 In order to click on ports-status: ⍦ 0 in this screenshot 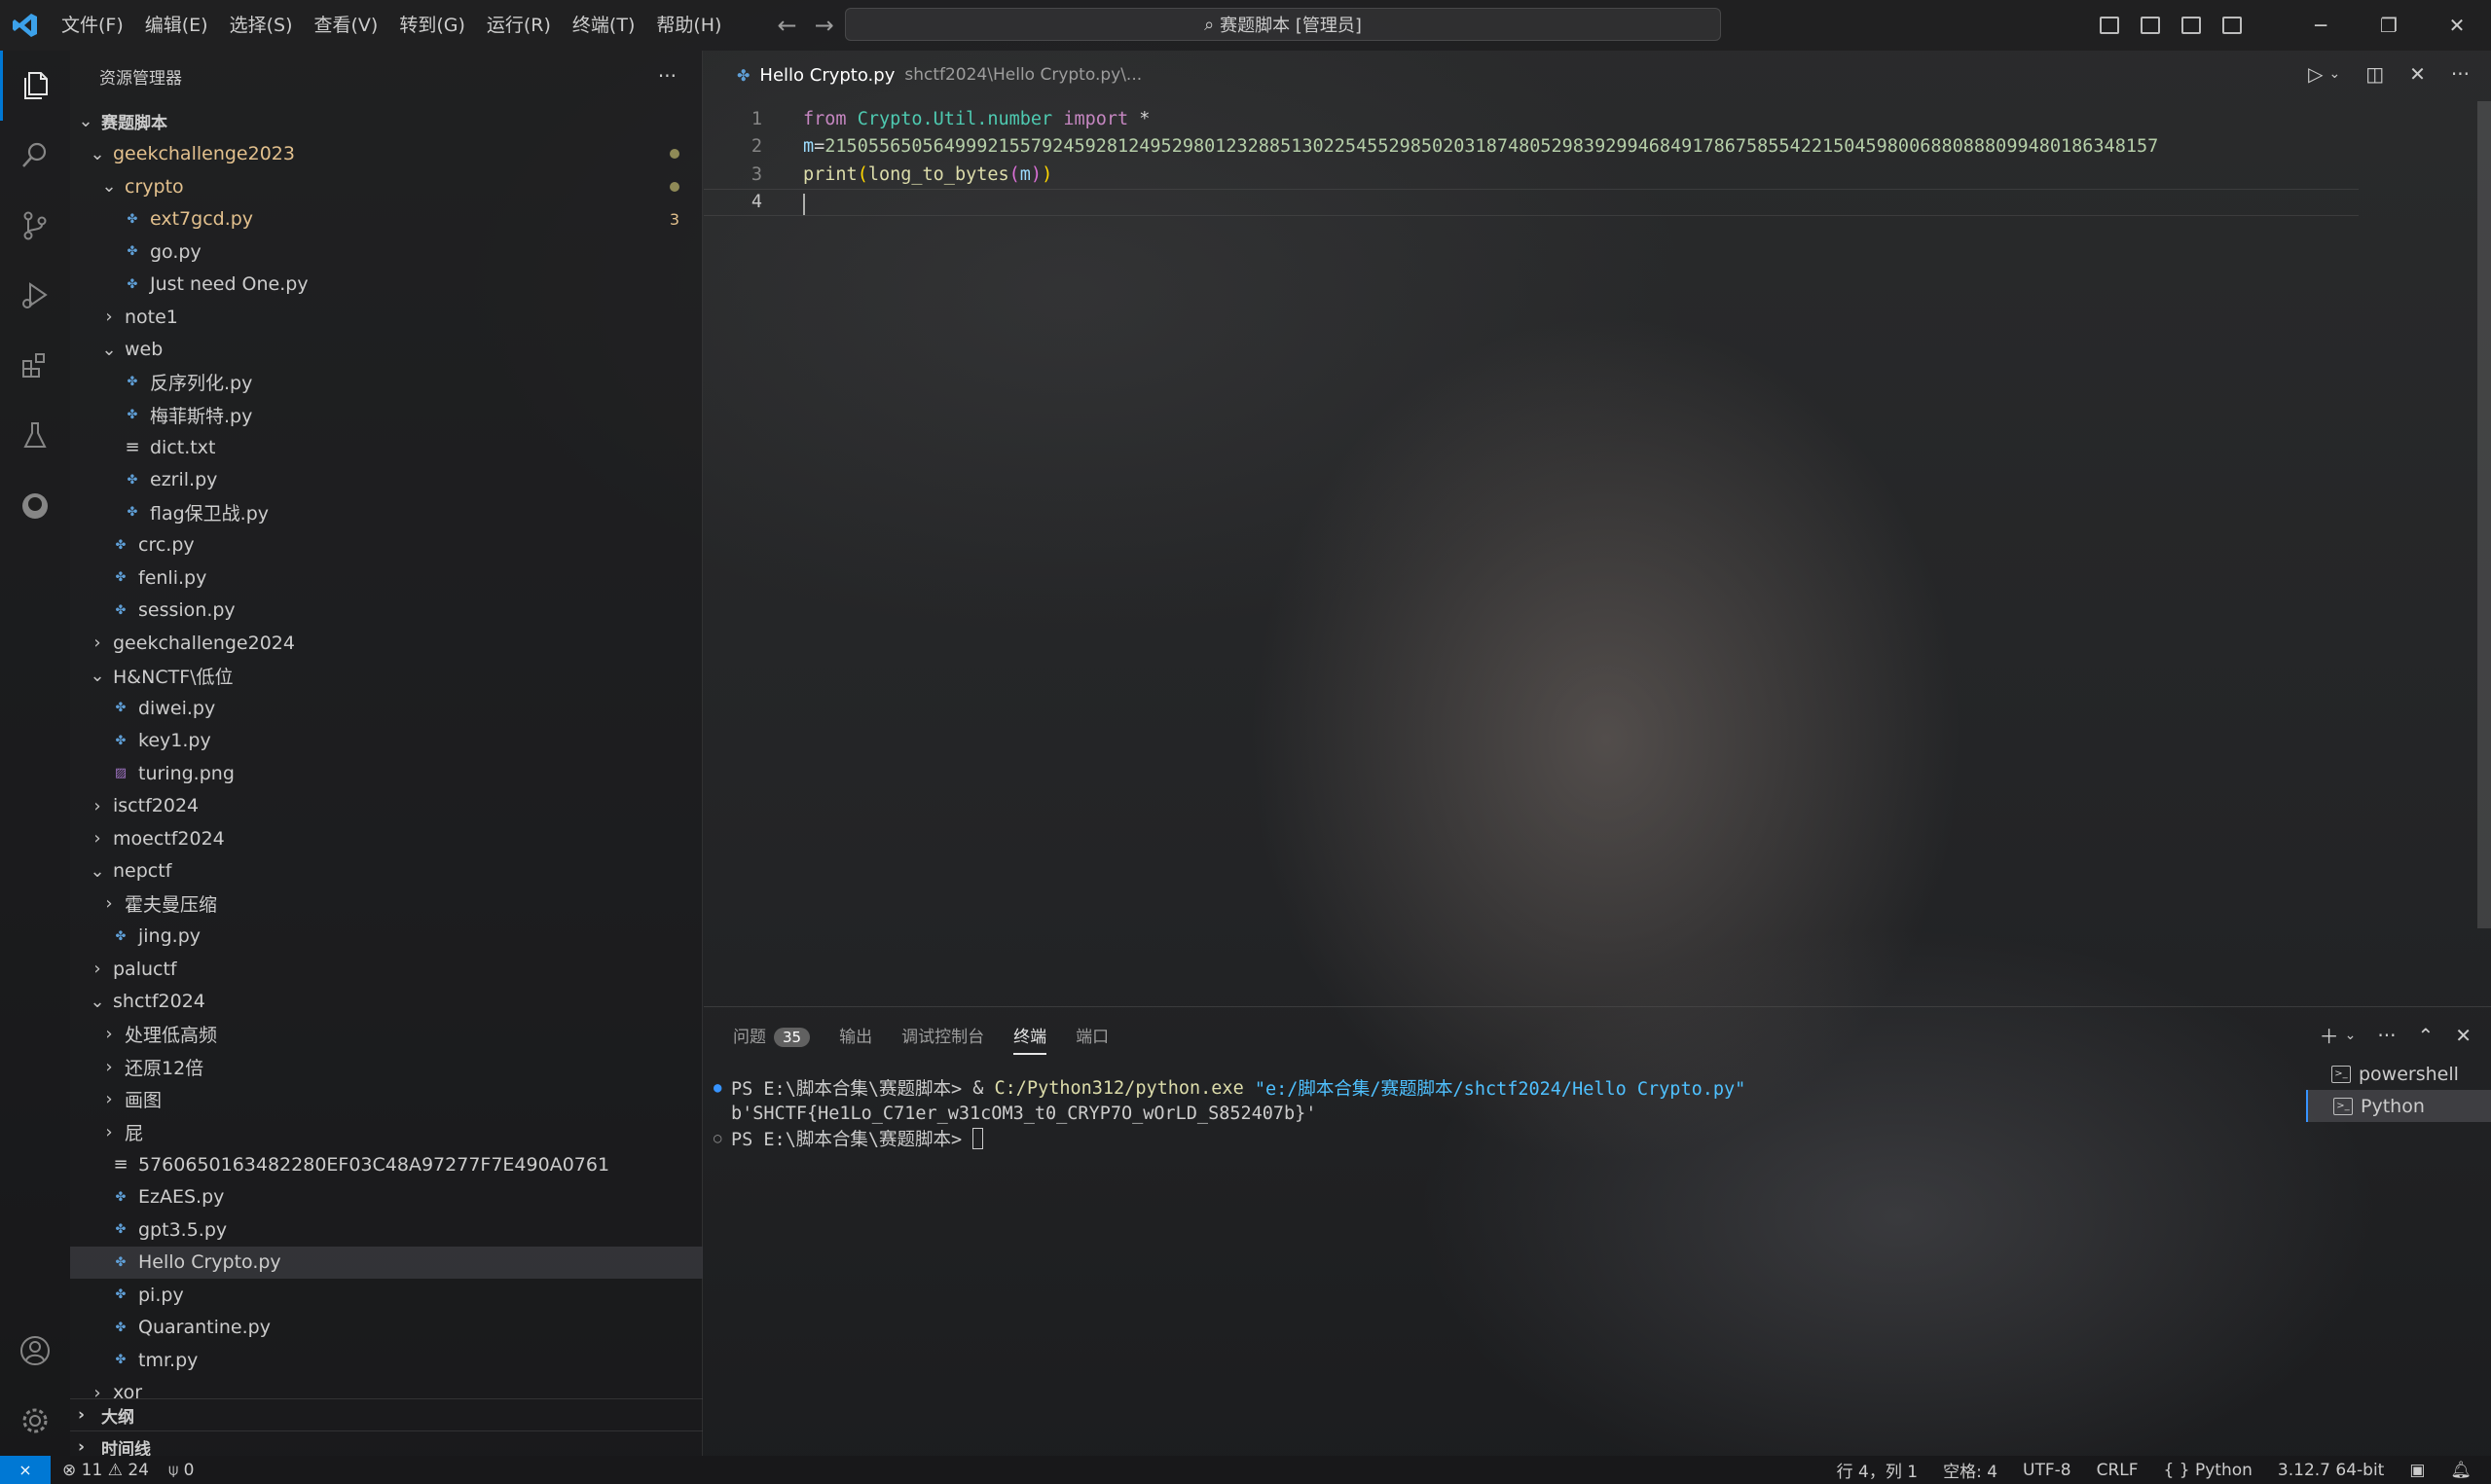, I will do `click(181, 1470)`.